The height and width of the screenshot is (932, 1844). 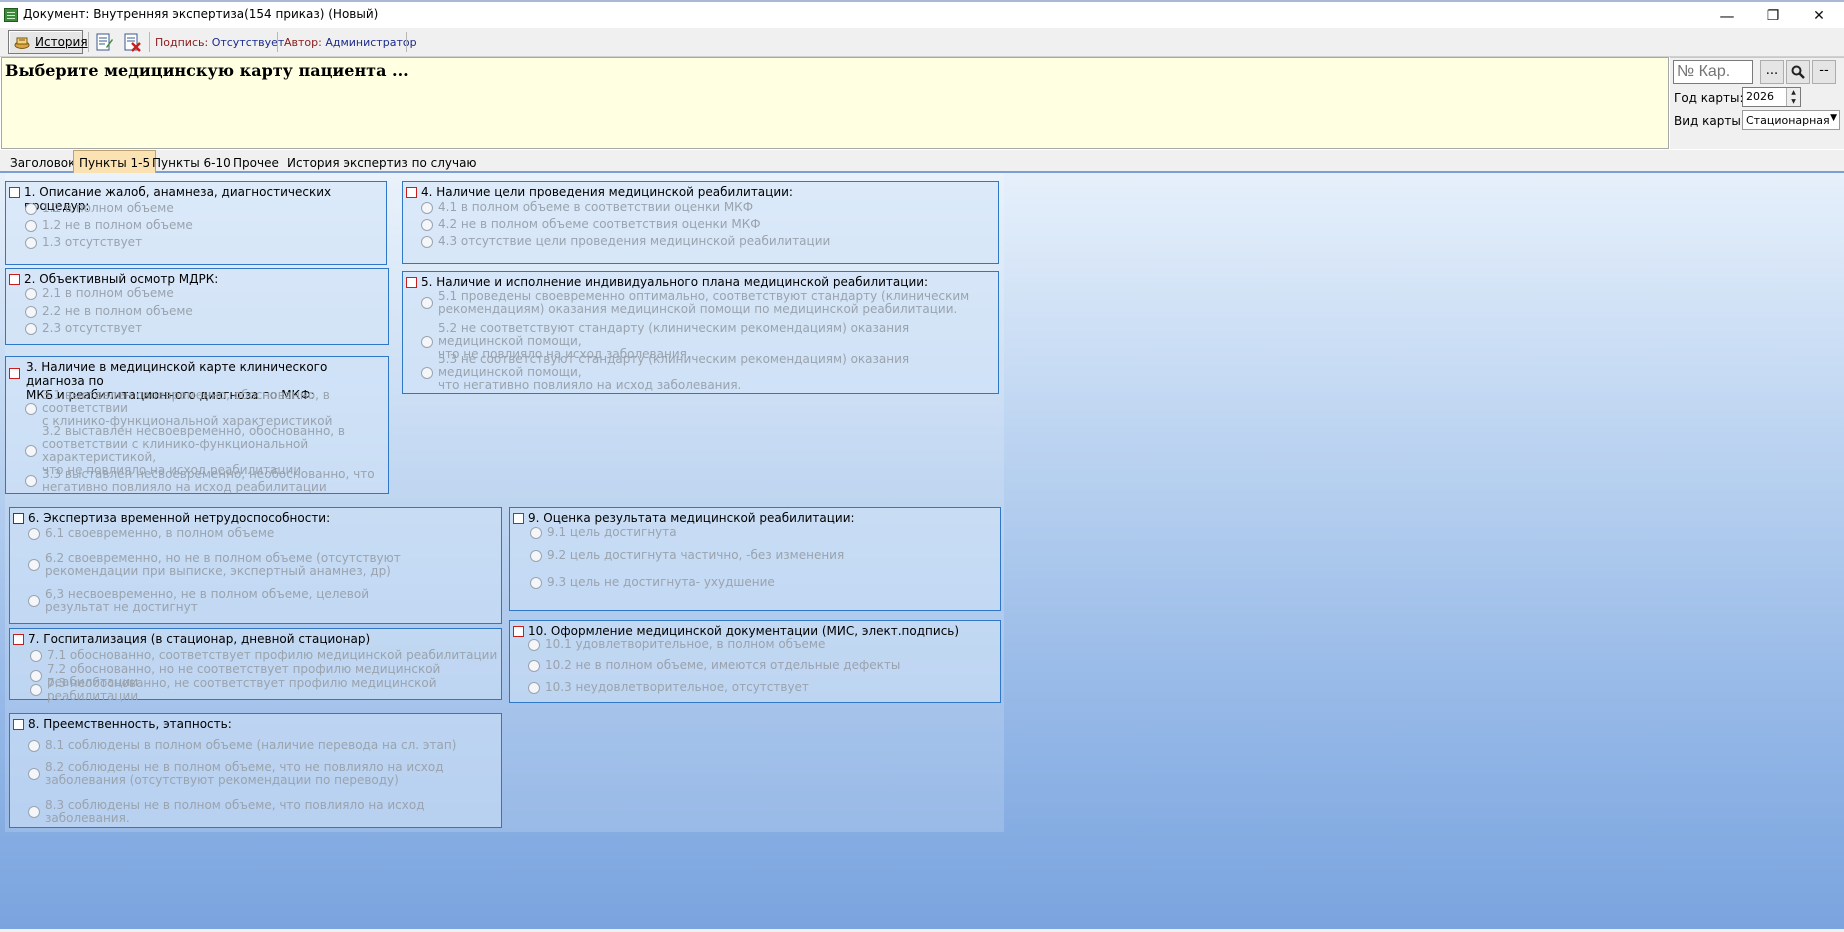 What do you see at coordinates (1824, 72) in the screenshot?
I see `clear-card-button: --` at bounding box center [1824, 72].